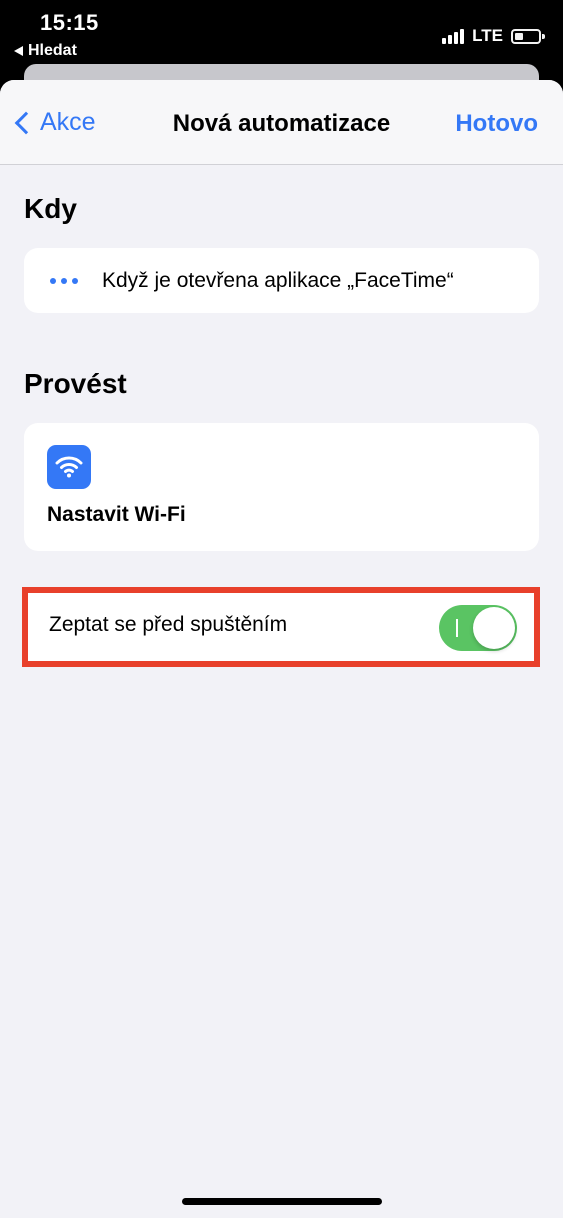  Describe the element at coordinates (528, 36) in the screenshot. I see `battery-icon` at that location.